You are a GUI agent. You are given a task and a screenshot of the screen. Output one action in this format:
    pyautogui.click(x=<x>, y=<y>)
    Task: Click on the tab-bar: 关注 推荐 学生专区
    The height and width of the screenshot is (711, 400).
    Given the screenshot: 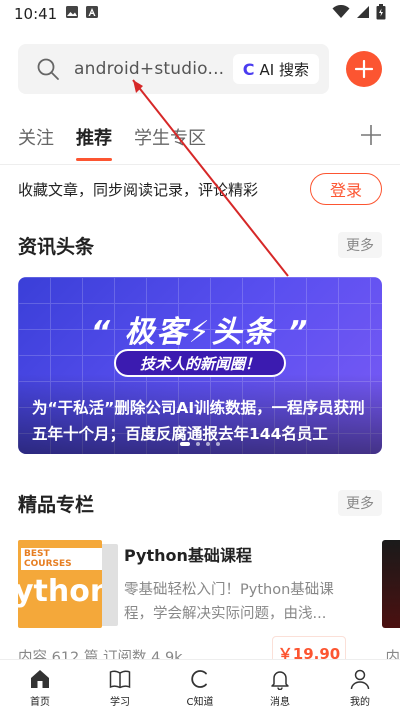 What is the action you would take?
    pyautogui.click(x=200, y=140)
    